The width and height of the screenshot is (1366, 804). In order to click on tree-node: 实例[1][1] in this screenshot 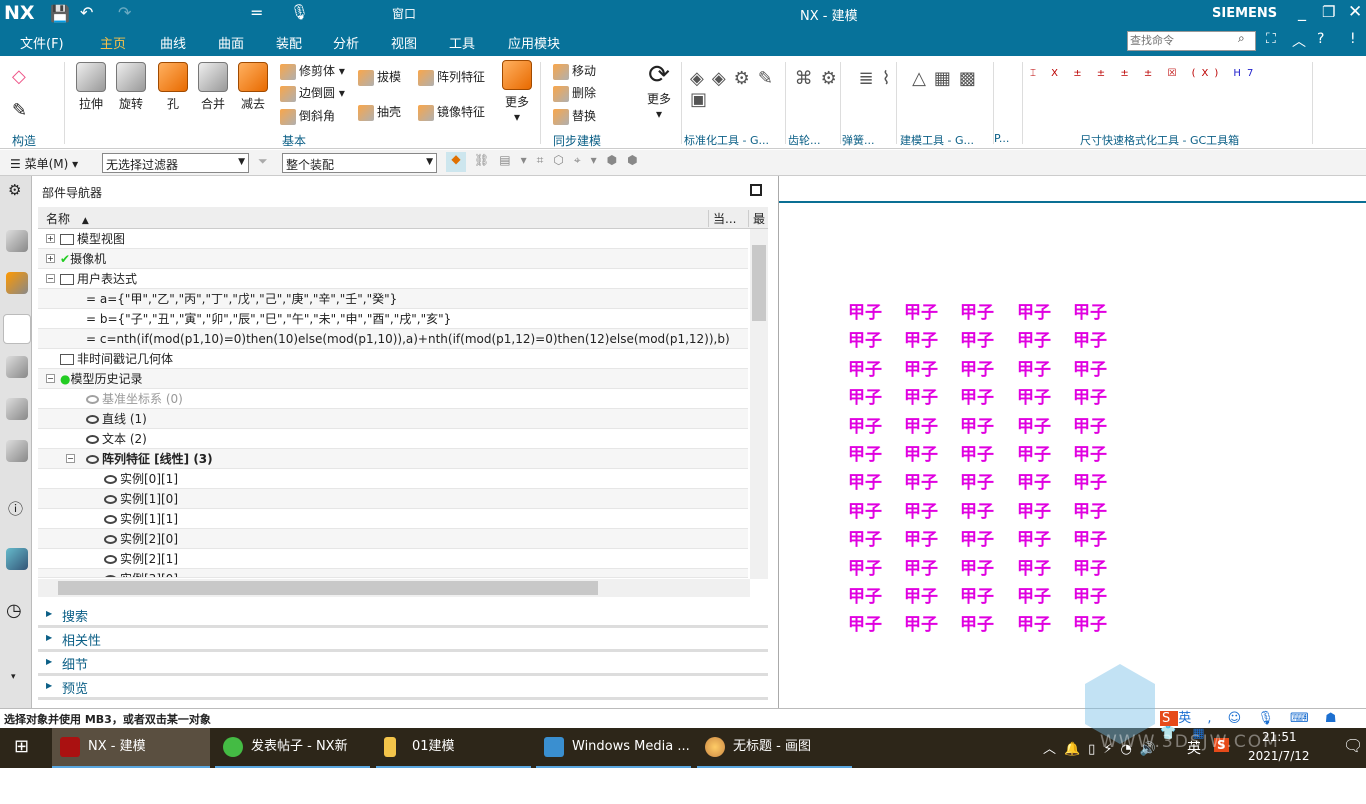, I will do `click(141, 519)`.